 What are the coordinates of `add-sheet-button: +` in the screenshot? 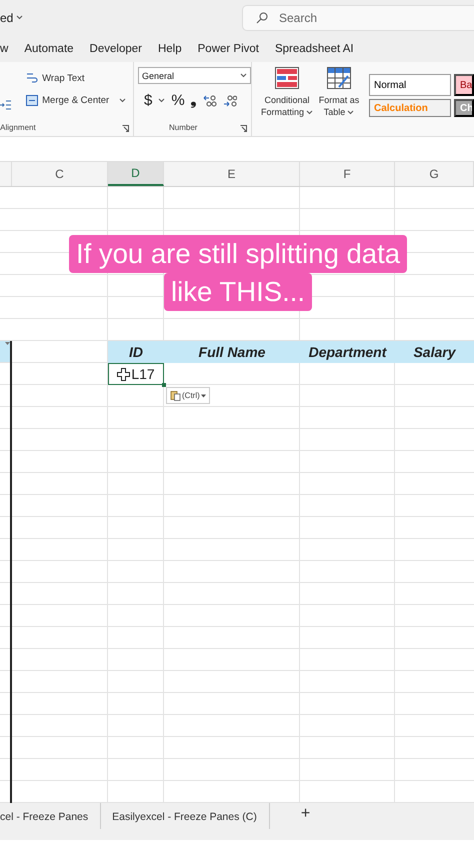 It's located at (305, 814).